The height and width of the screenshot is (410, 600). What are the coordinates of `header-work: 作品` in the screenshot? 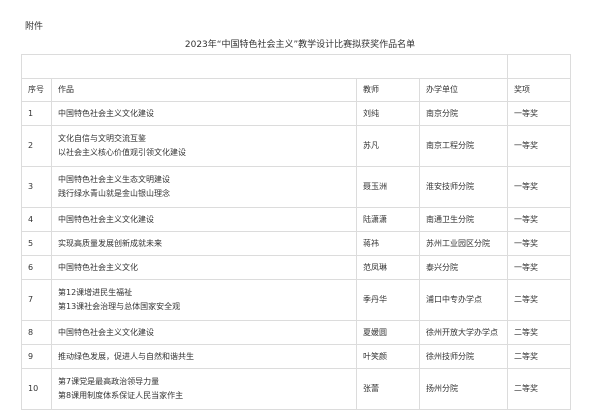 It's located at (204, 90).